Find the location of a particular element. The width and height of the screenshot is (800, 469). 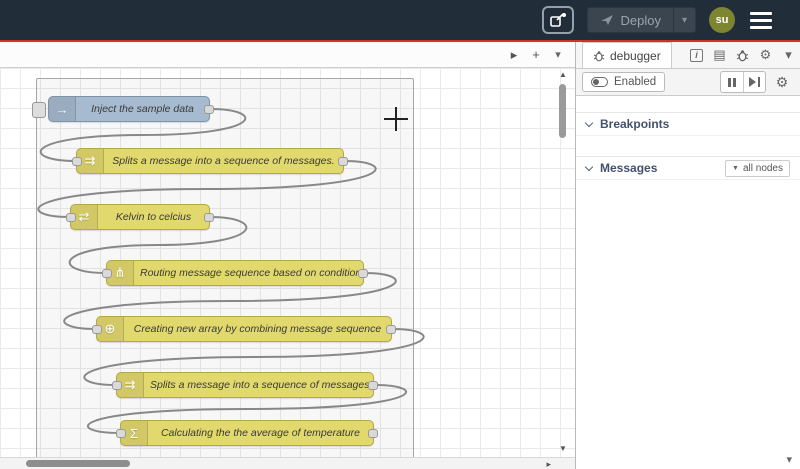

filter-label: all nodes is located at coordinates (762, 168).